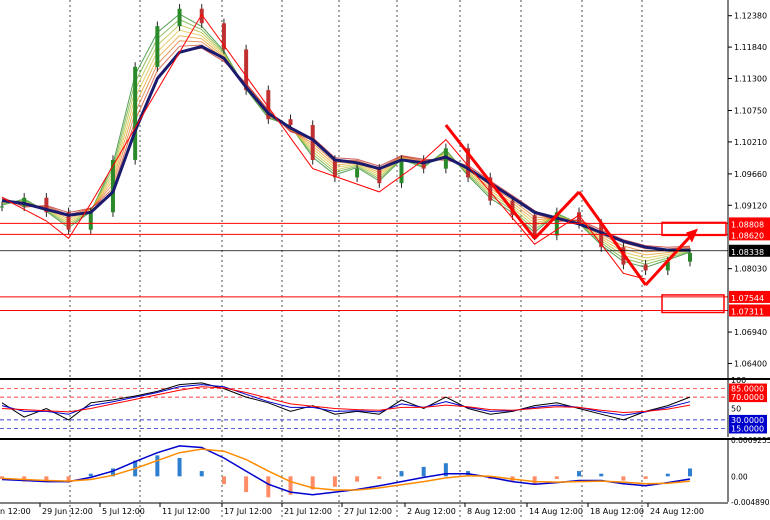  Describe the element at coordinates (750, 332) in the screenshot. I see `price-tick-label: 1.06940` at that location.